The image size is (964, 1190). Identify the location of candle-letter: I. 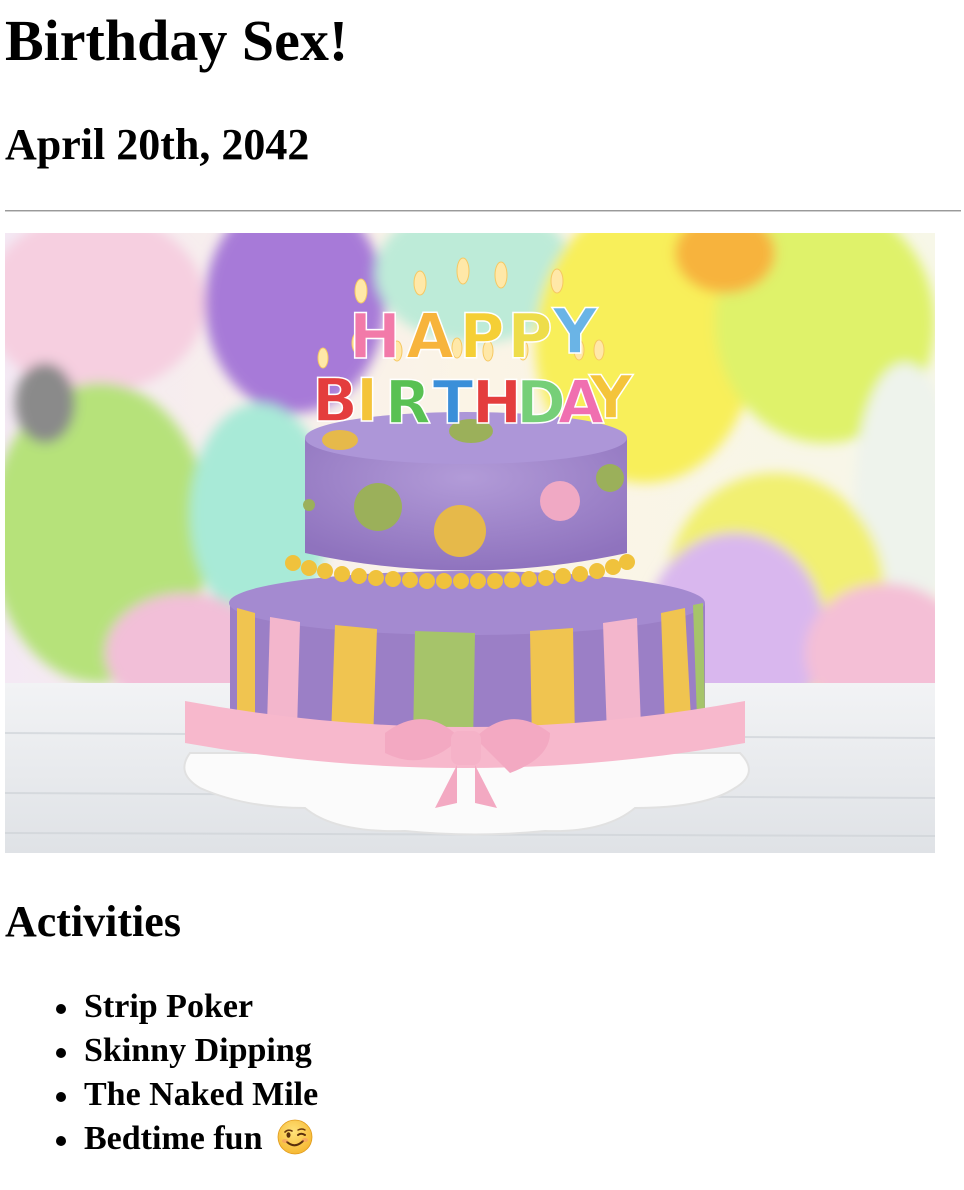
(367, 401).